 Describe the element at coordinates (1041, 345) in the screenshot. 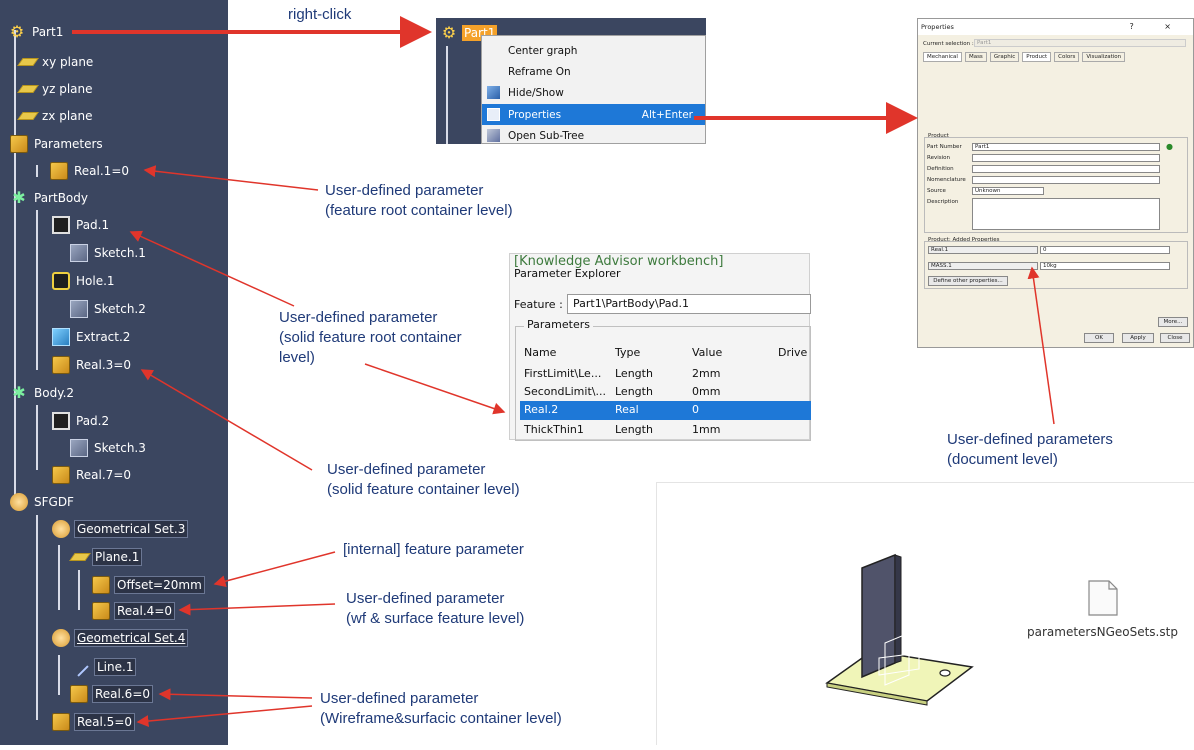

I see `arrow-document-level` at that location.